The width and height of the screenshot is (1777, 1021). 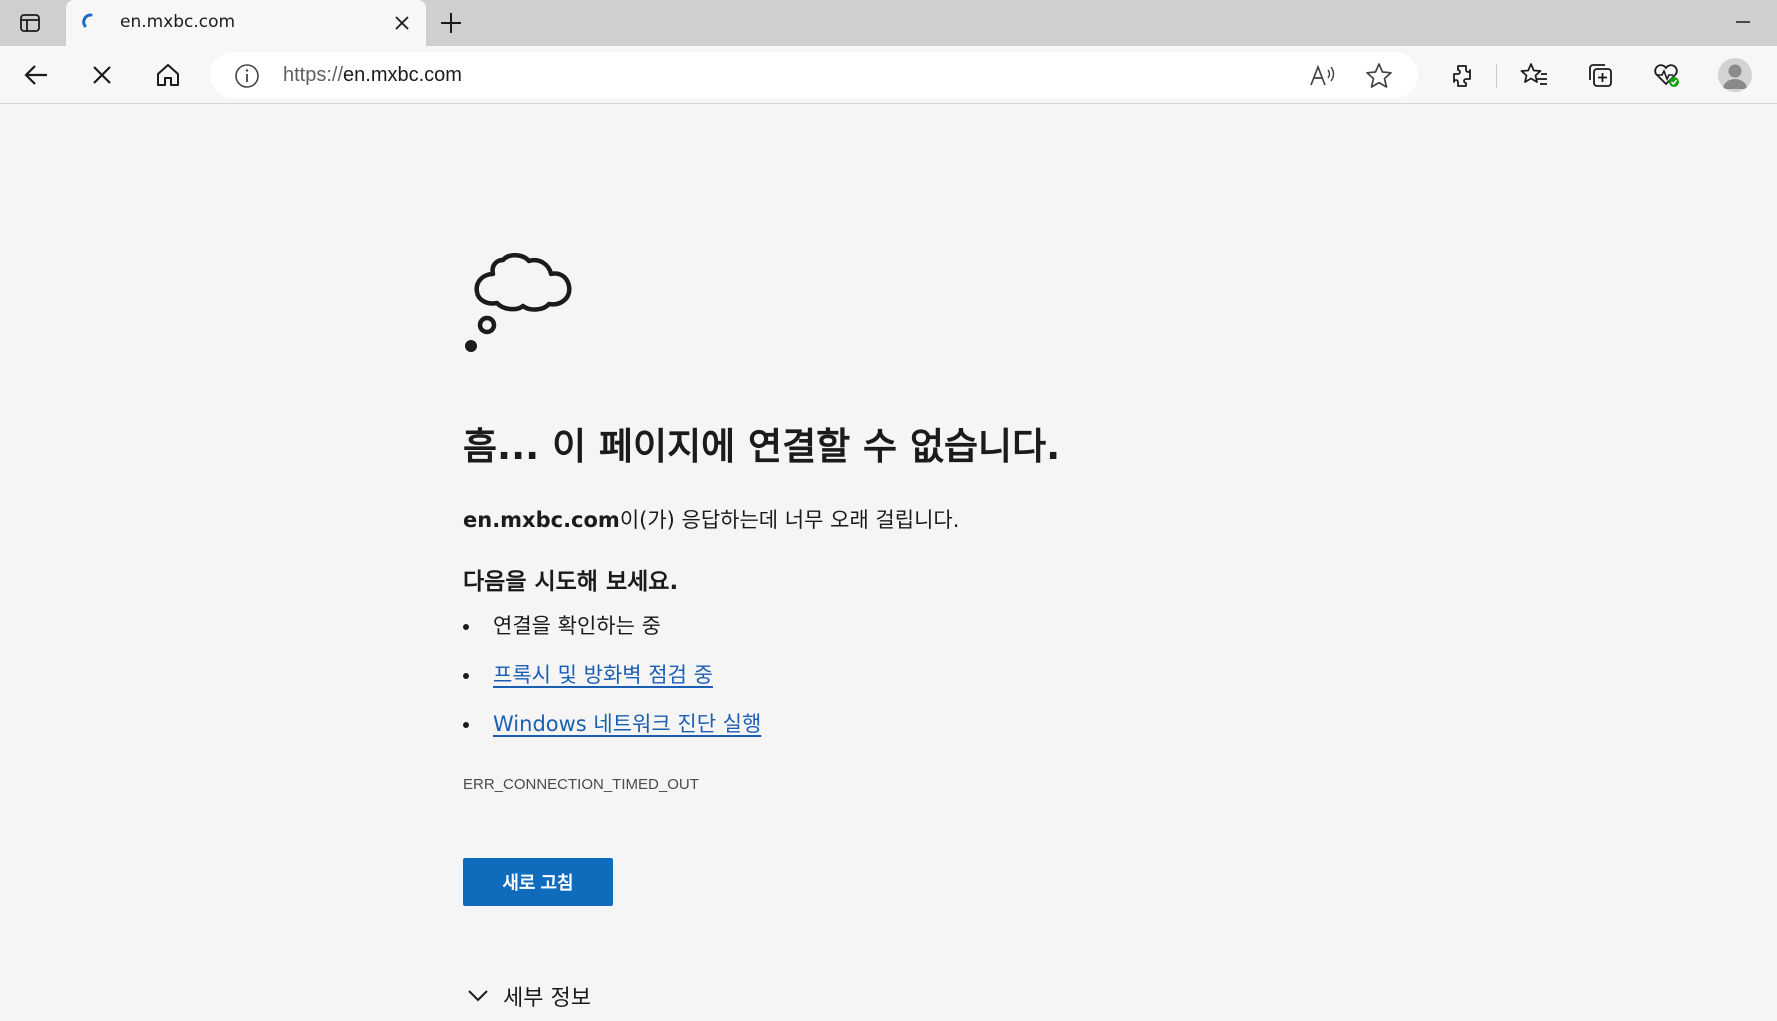 What do you see at coordinates (762, 446) in the screenshot?
I see `error-title: 흠... 이 페이지에 연결할 수 없습니다.` at bounding box center [762, 446].